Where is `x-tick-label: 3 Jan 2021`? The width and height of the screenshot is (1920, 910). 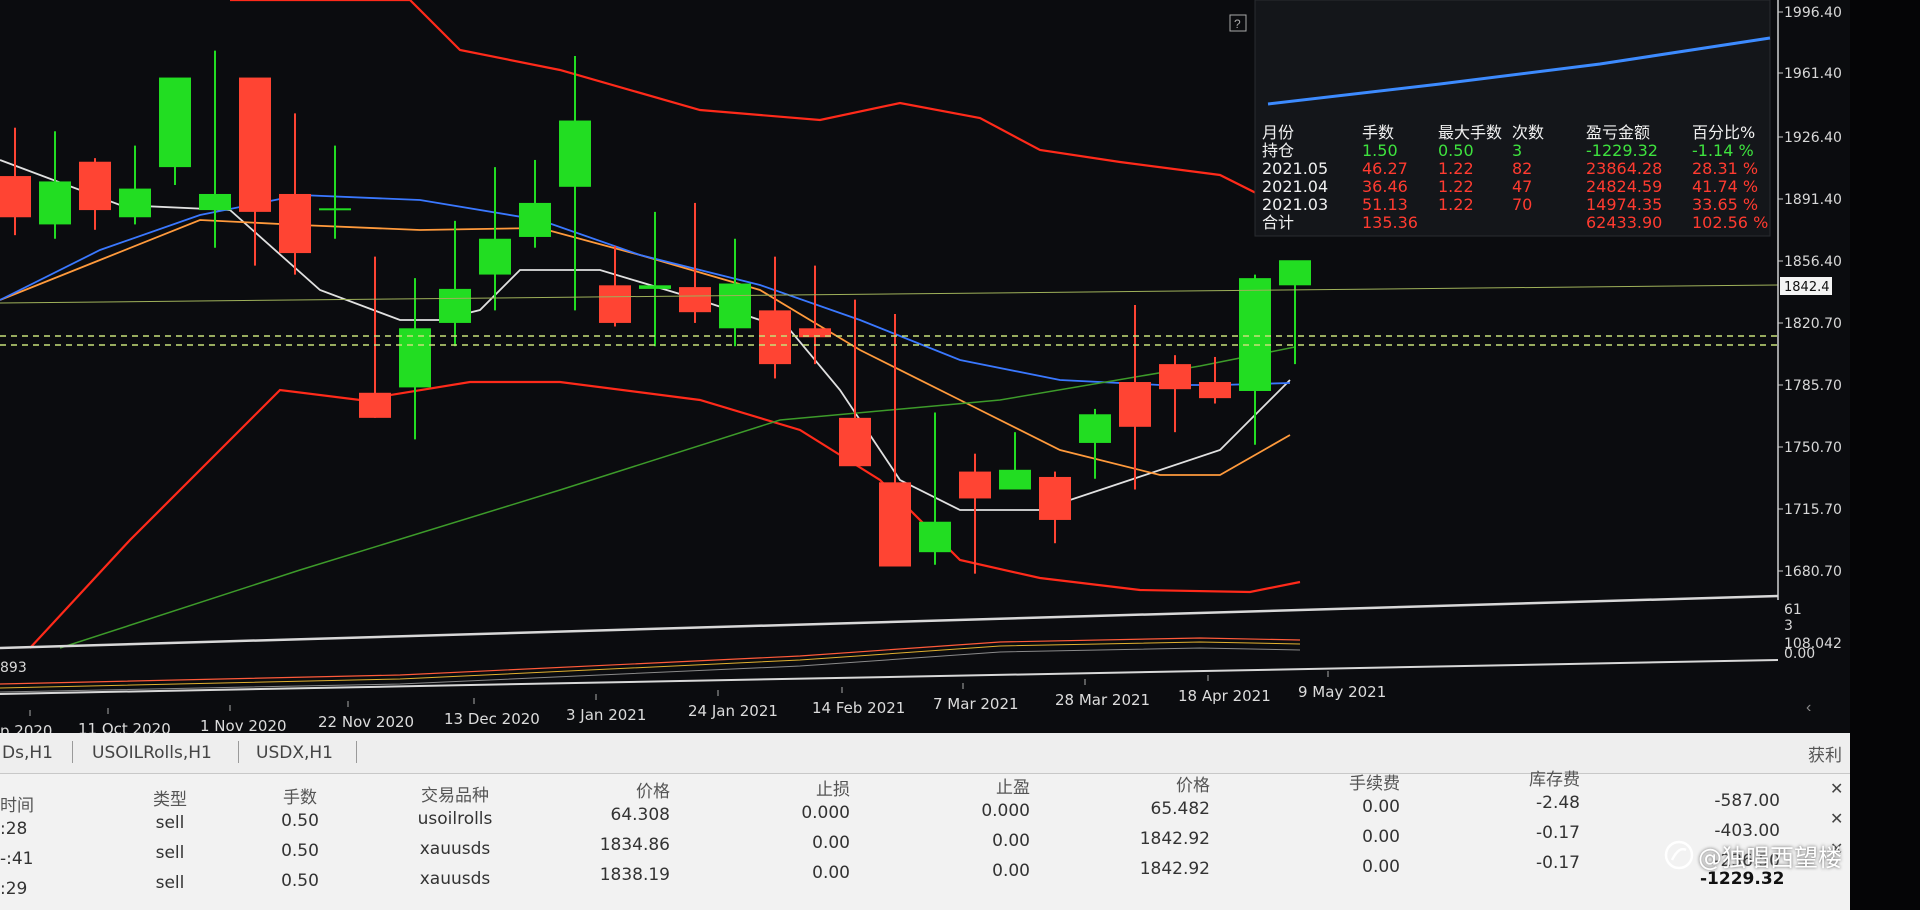 x-tick-label: 3 Jan 2021 is located at coordinates (606, 715).